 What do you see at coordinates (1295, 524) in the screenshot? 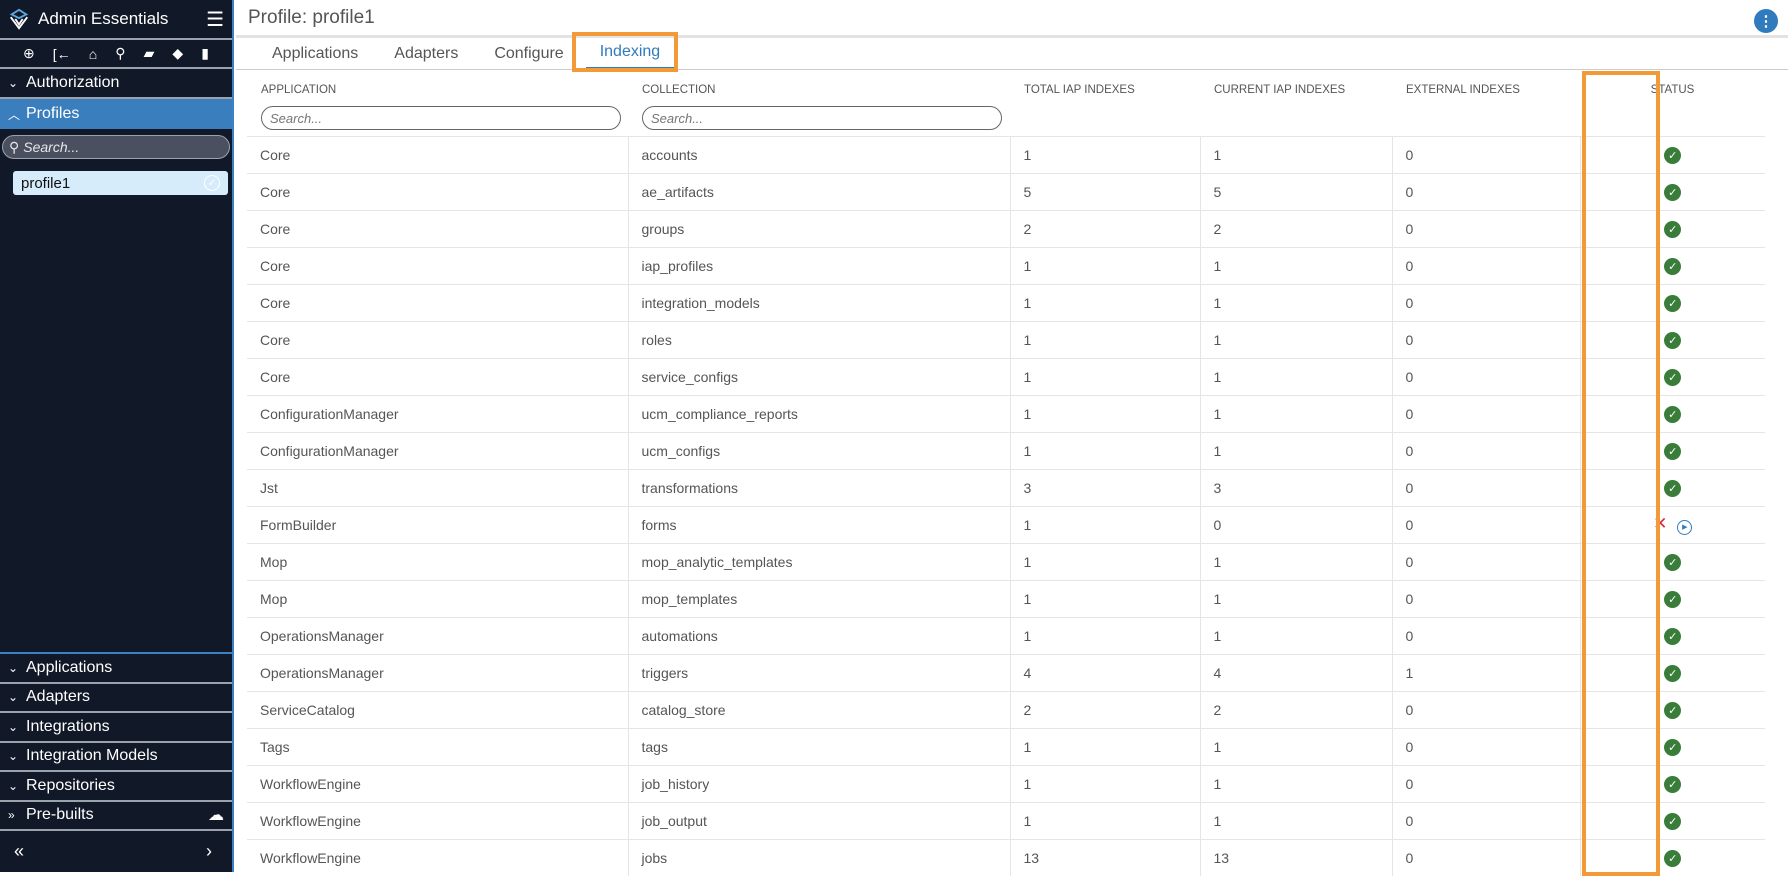
I see `current-indexes-cell: 0` at bounding box center [1295, 524].